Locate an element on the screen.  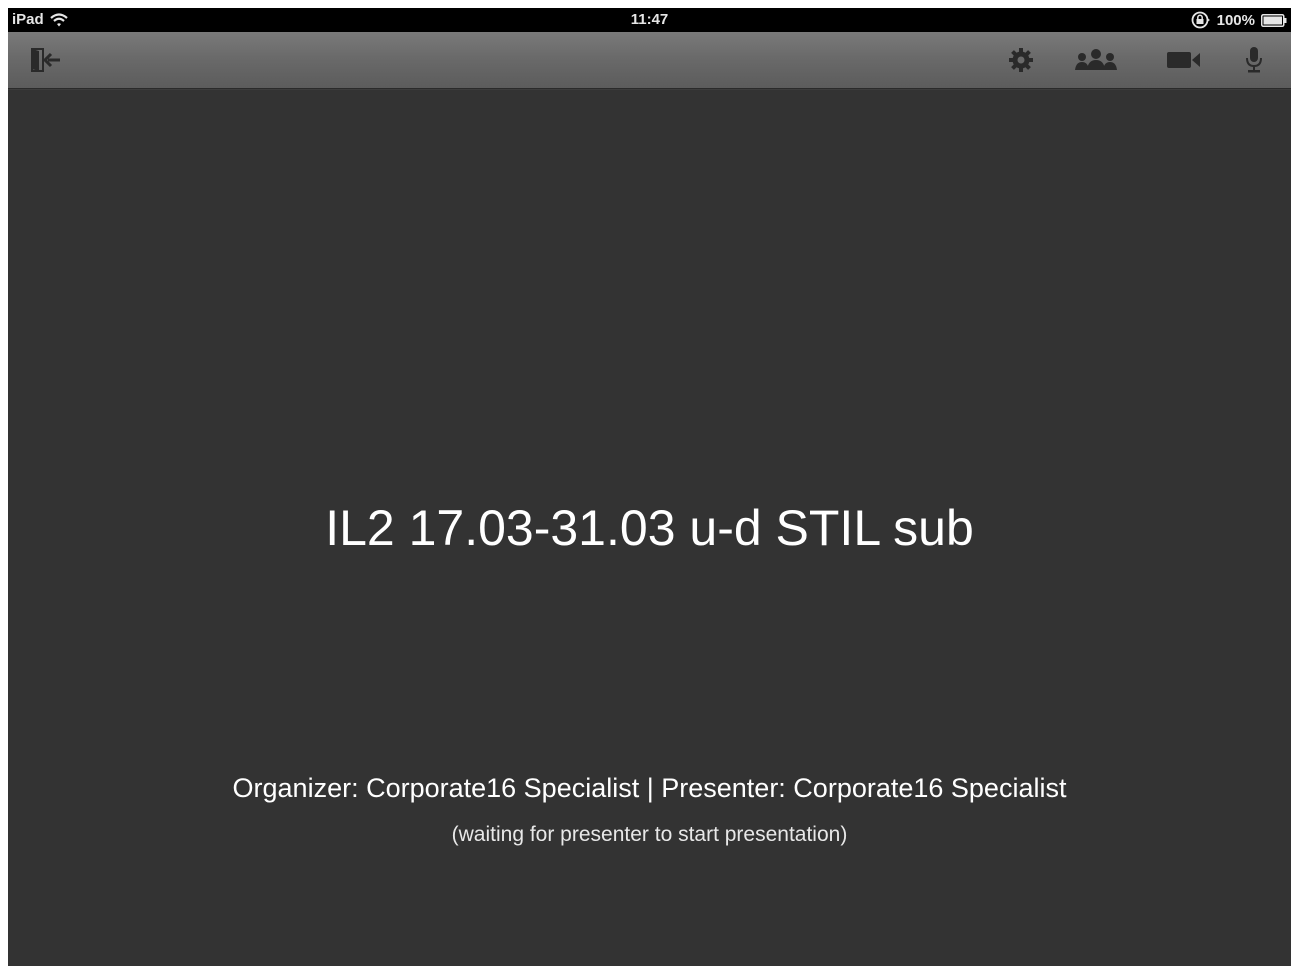
leave-meeting-button is located at coordinates (46, 60).